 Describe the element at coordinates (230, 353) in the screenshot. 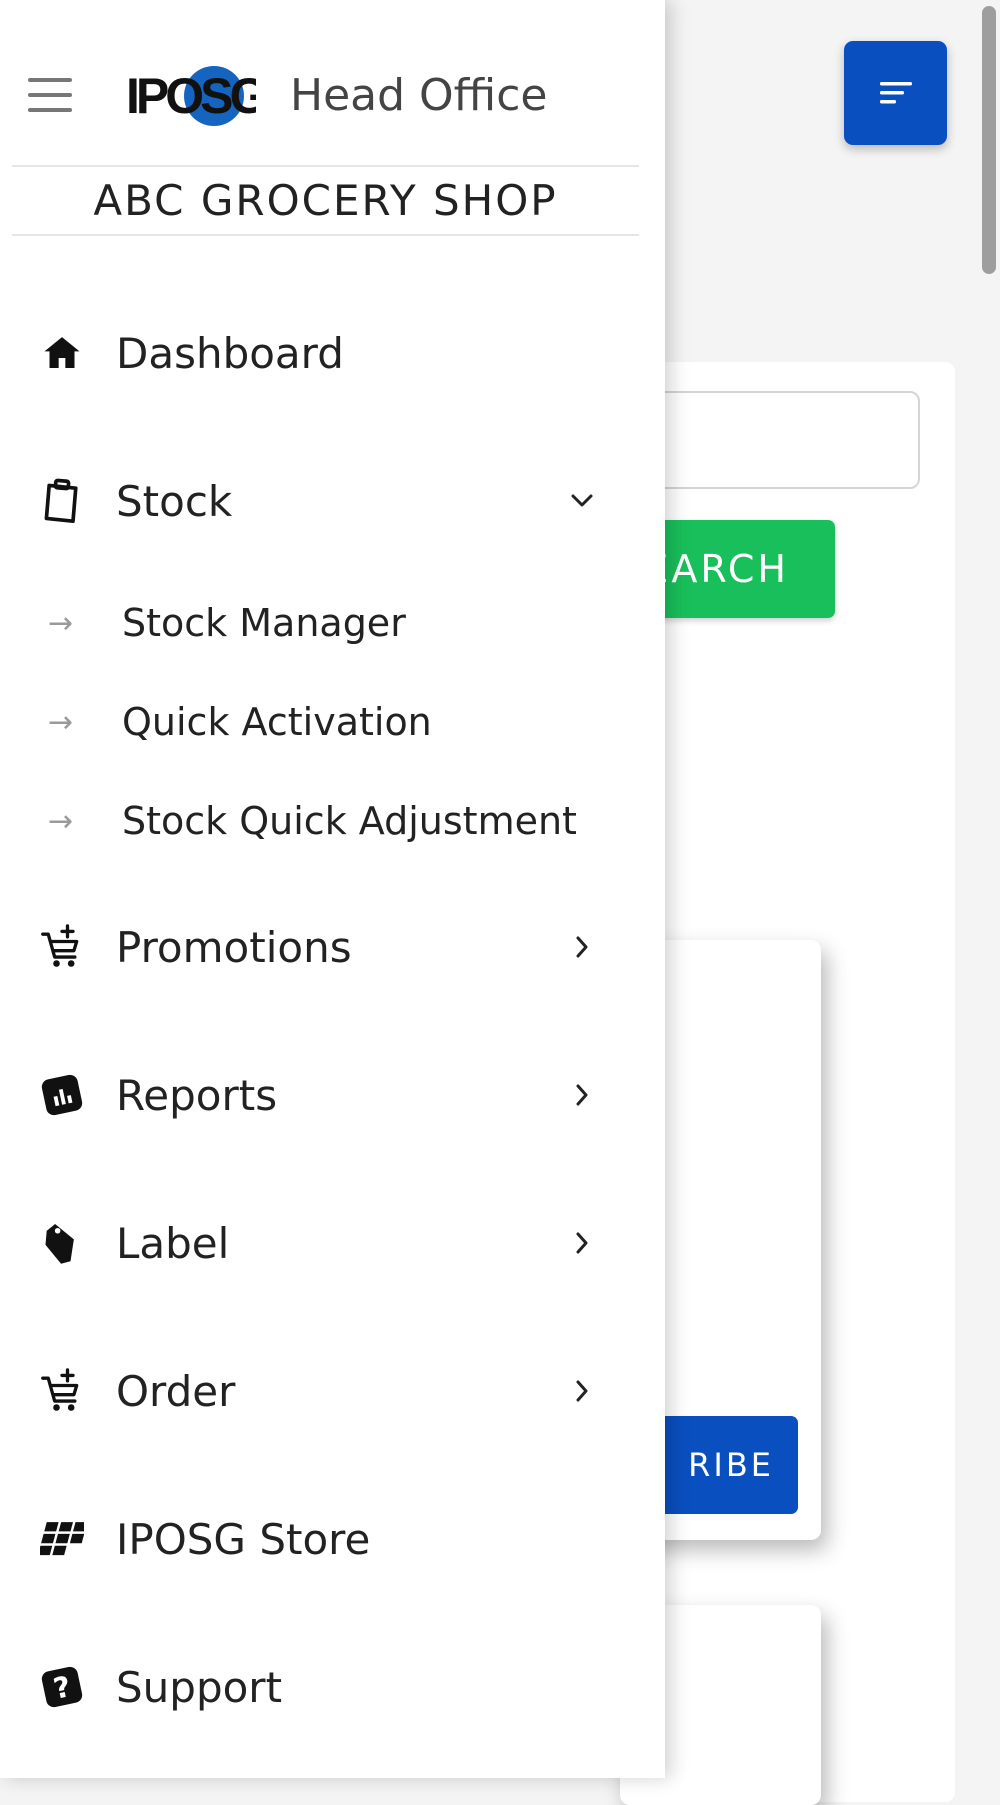

I see `nav-label-dashboard: Dashboard` at that location.